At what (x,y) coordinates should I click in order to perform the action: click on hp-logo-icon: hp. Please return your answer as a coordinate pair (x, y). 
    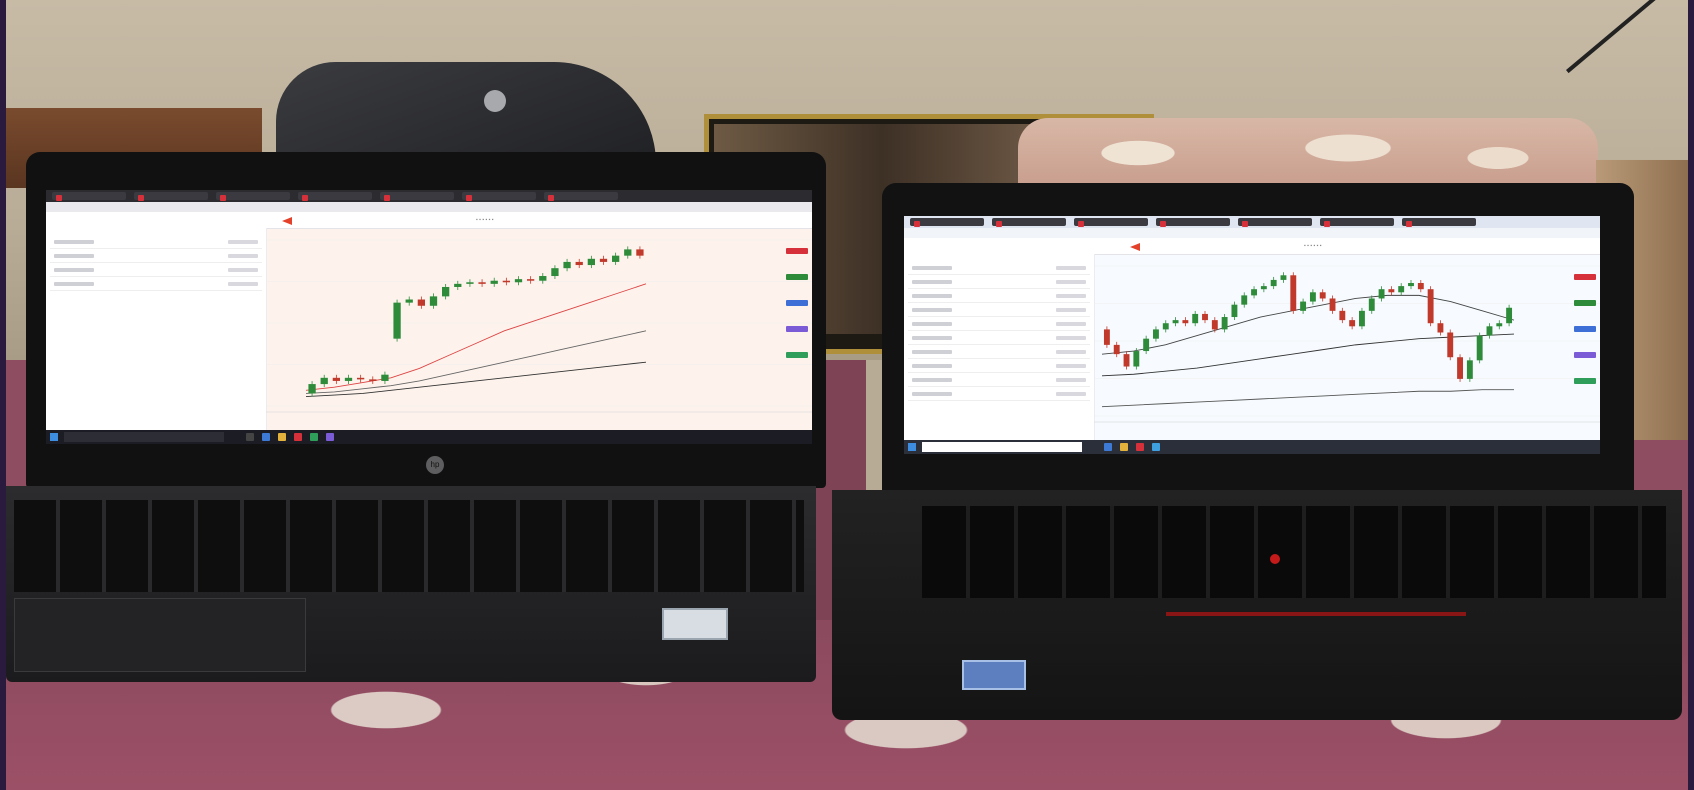
    Looking at the image, I should click on (435, 465).